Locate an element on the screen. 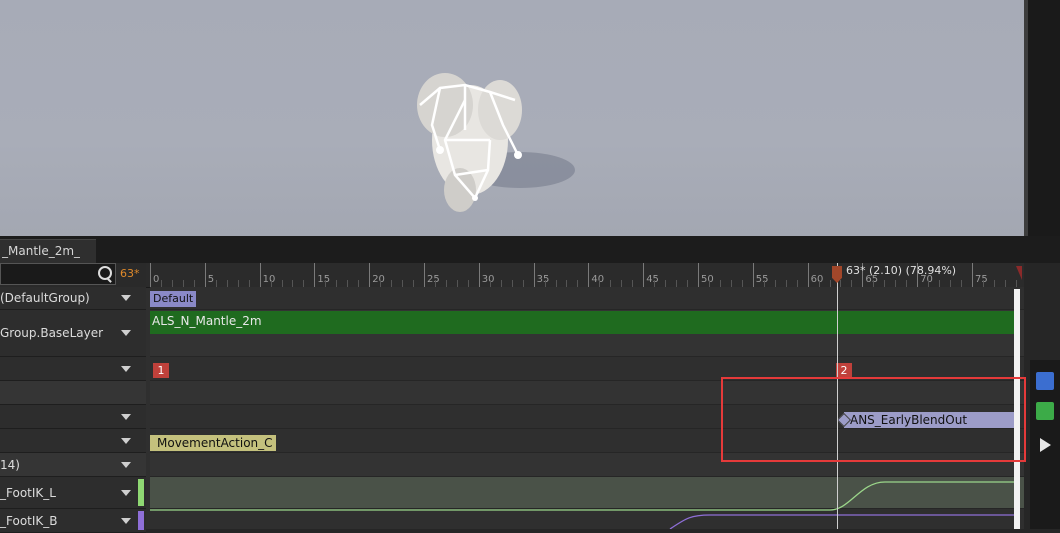  ruler-tick-label: 0 is located at coordinates (156, 279).